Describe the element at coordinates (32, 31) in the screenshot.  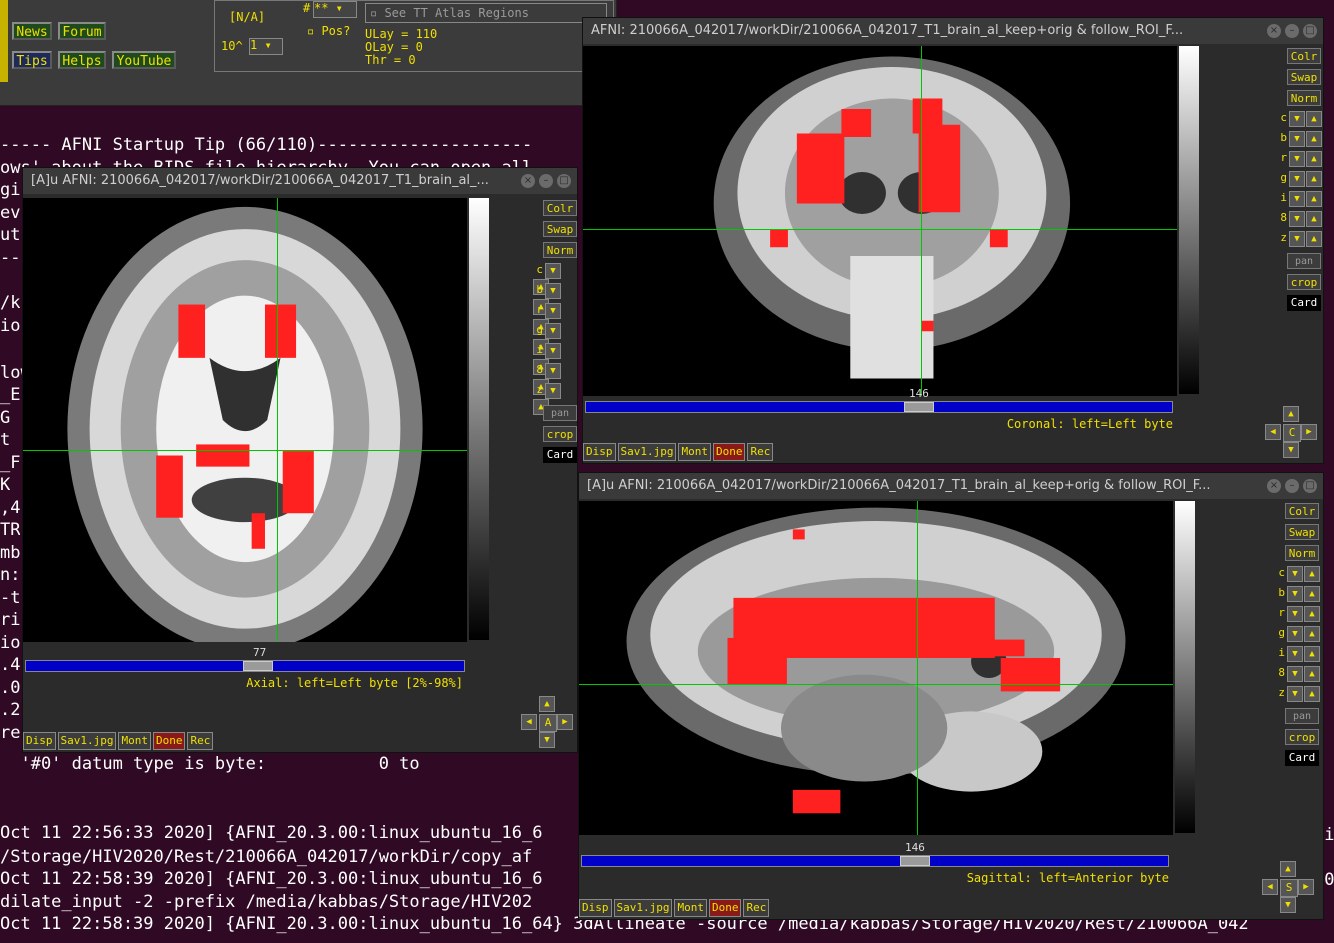
I see `news-button: News` at that location.